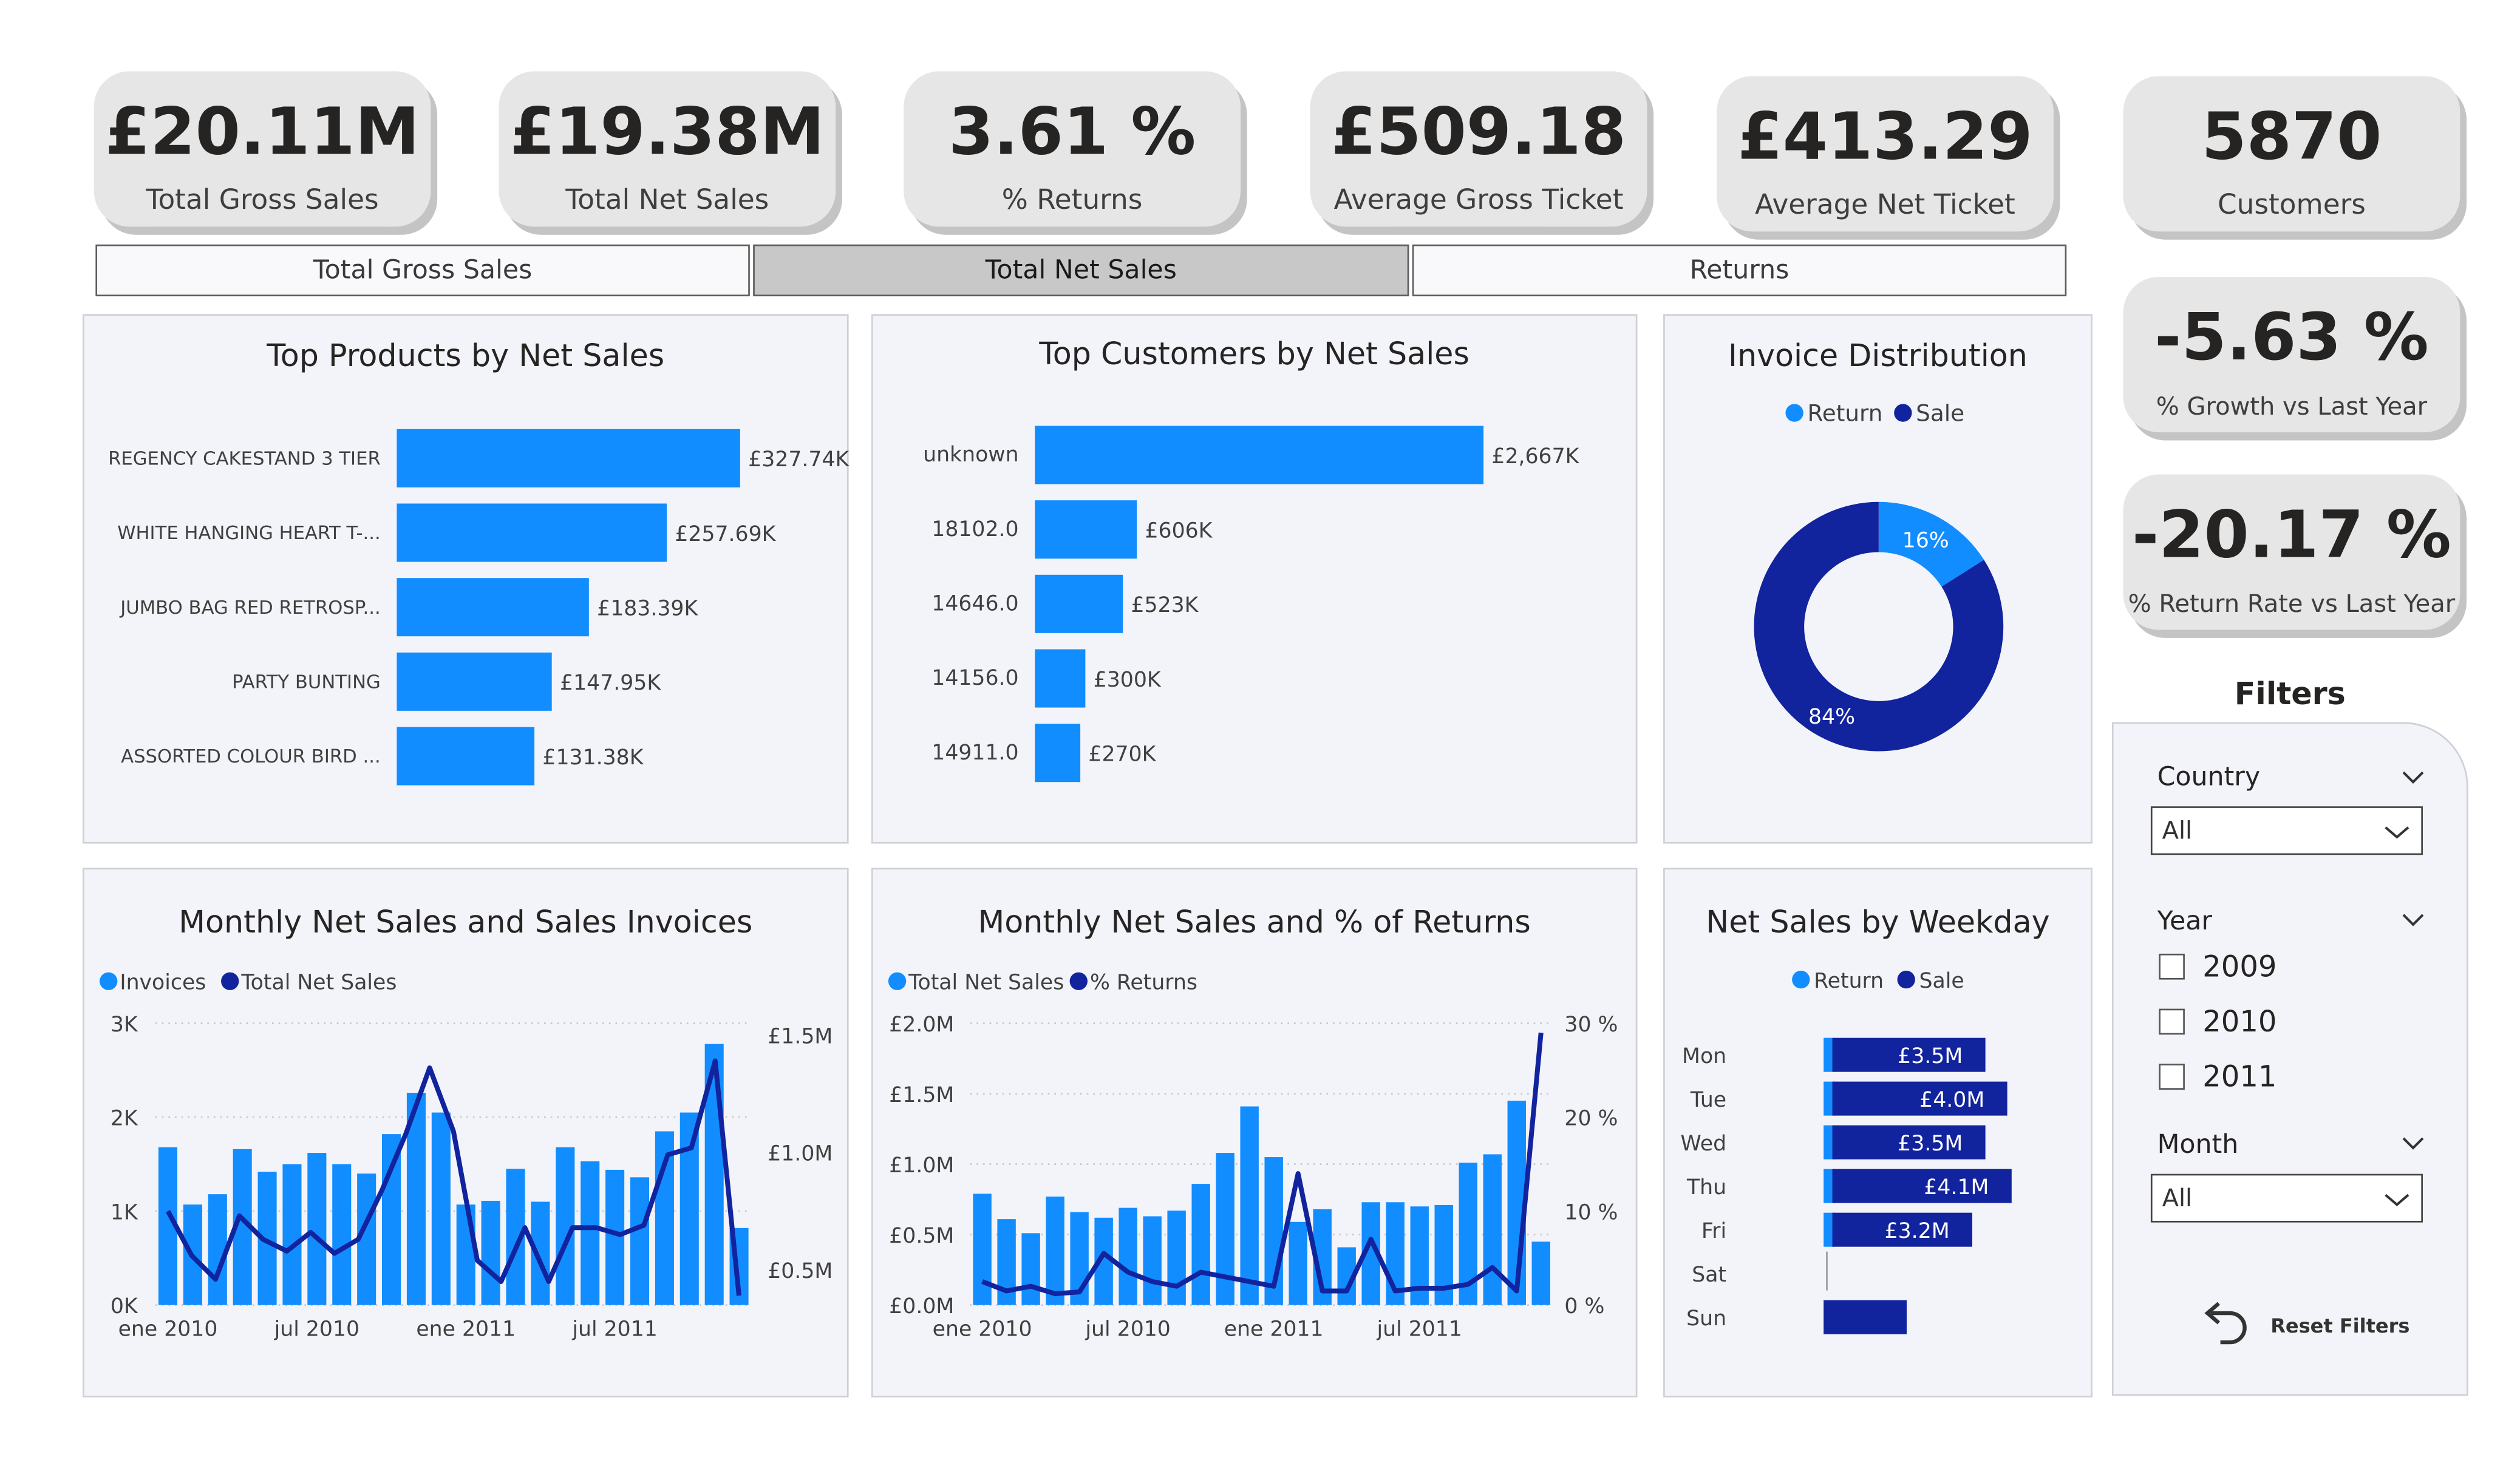  Describe the element at coordinates (2413, 777) in the screenshot. I see `country-expand-chevron-icon` at that location.